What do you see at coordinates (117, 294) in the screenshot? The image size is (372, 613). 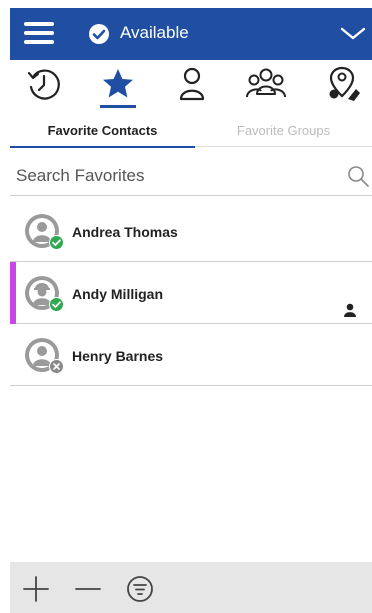 I see `contact-name: Andy Milligan` at bounding box center [117, 294].